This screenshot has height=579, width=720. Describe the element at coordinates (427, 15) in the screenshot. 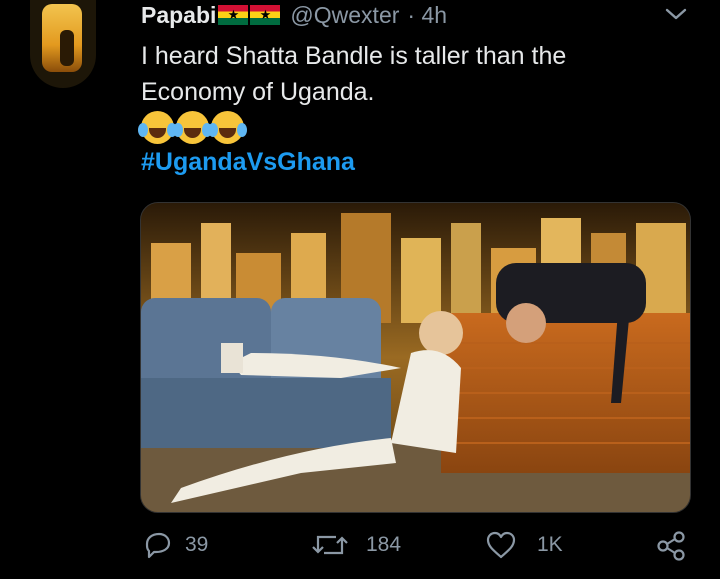

I see `timestamp: · 4h` at that location.